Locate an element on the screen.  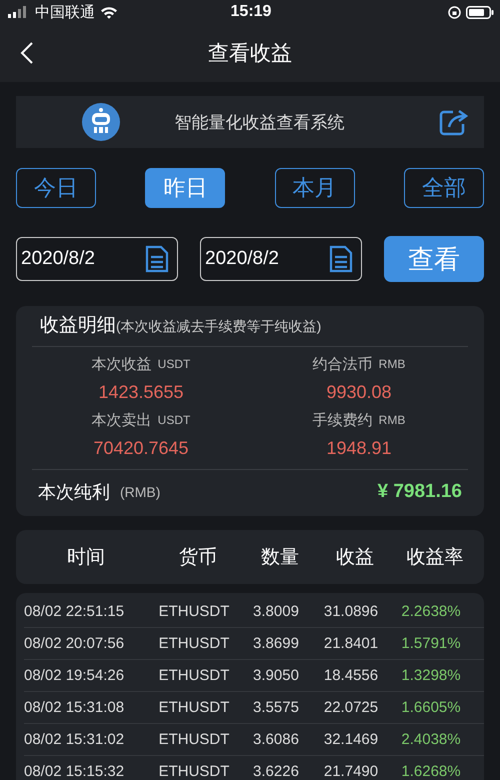
column-header: 收益 is located at coordinates (355, 558).